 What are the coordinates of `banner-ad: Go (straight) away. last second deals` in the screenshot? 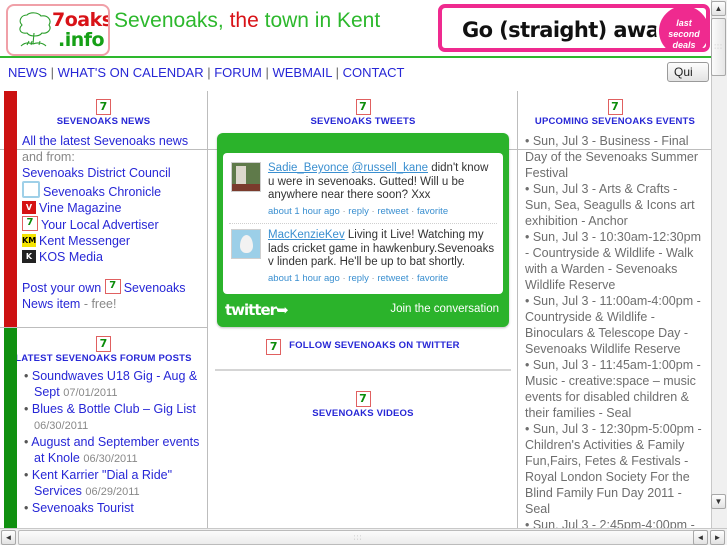 It's located at (574, 28).